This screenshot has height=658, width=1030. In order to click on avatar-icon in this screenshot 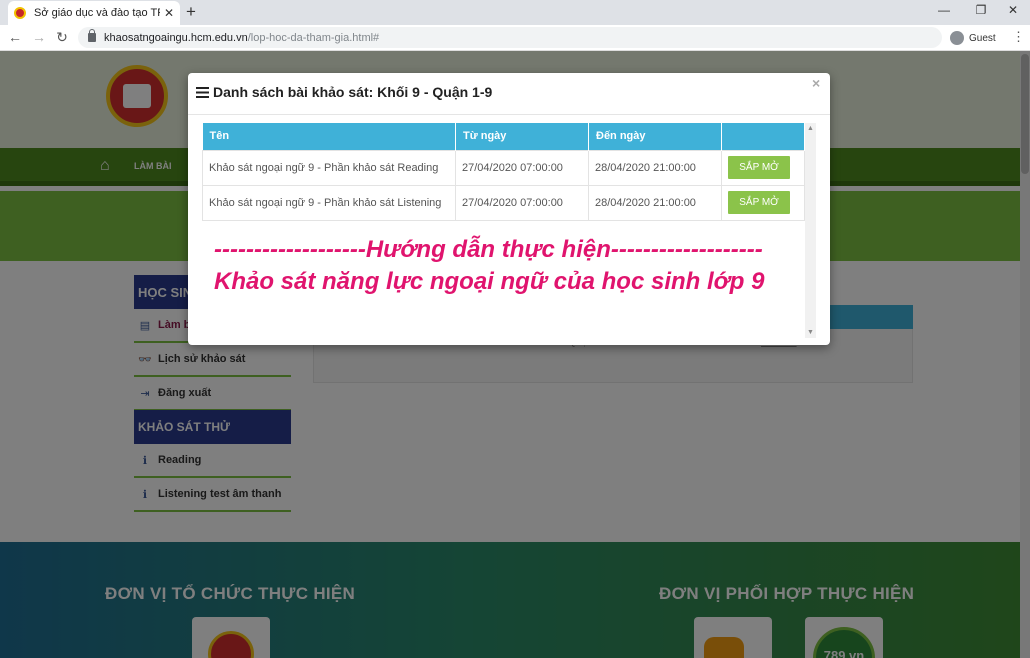, I will do `click(957, 38)`.